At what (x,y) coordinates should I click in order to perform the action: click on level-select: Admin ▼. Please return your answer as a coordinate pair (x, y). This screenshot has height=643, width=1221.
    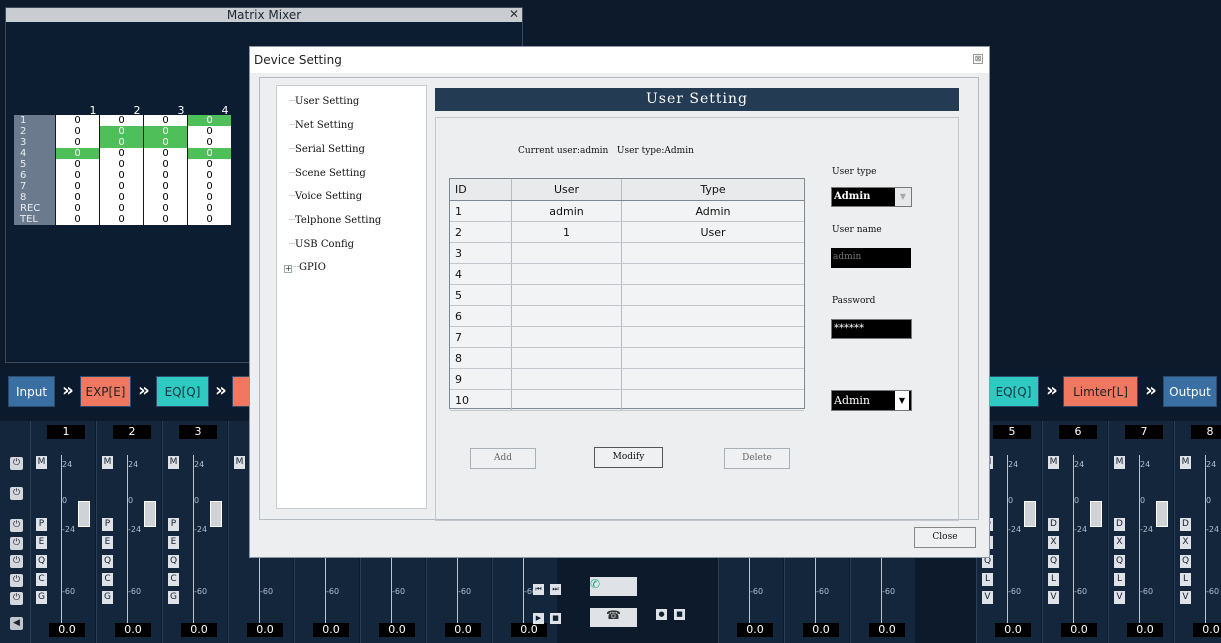
    Looking at the image, I should click on (871, 400).